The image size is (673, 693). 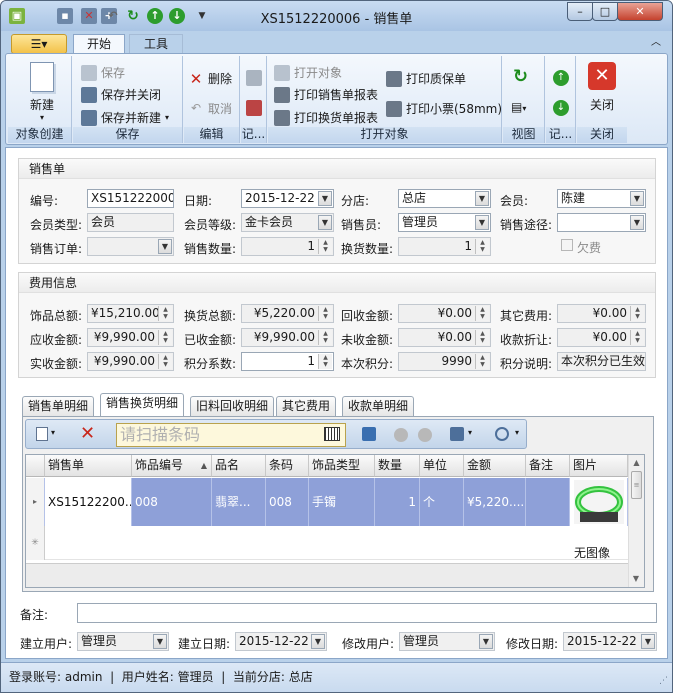 I want to click on points-coef-field: 1 ▲ ▼, so click(x=287, y=361).